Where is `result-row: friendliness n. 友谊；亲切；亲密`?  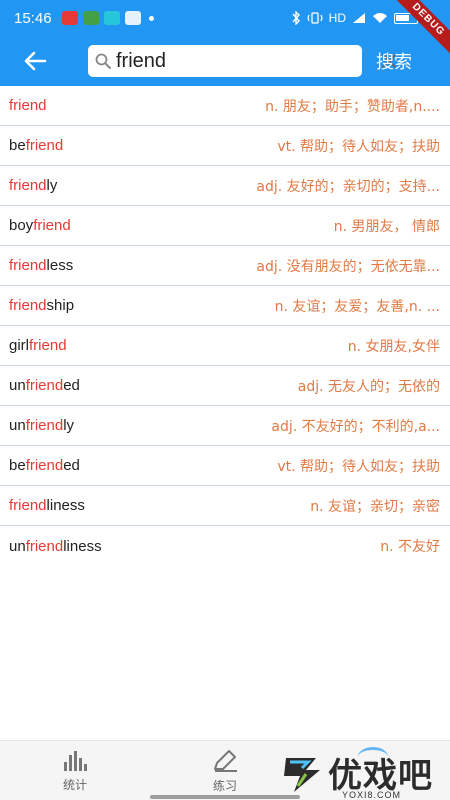 result-row: friendliness n. 友谊；亲切；亲密 is located at coordinates (225, 506).